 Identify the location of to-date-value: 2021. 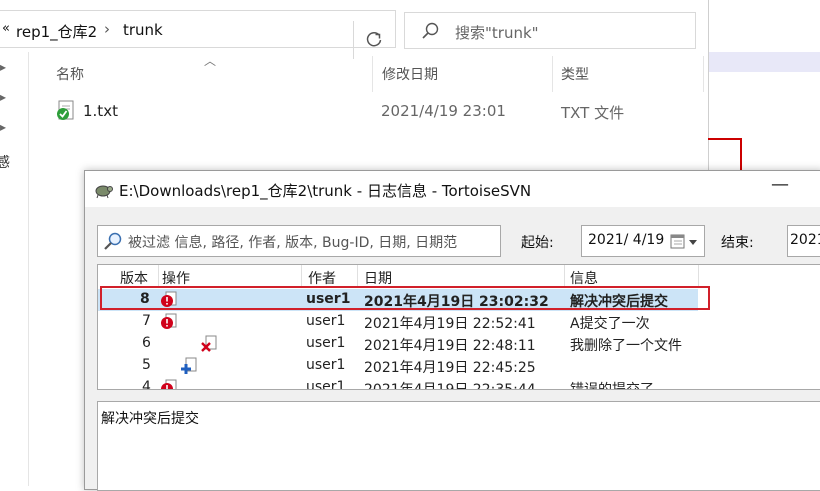
(805, 240).